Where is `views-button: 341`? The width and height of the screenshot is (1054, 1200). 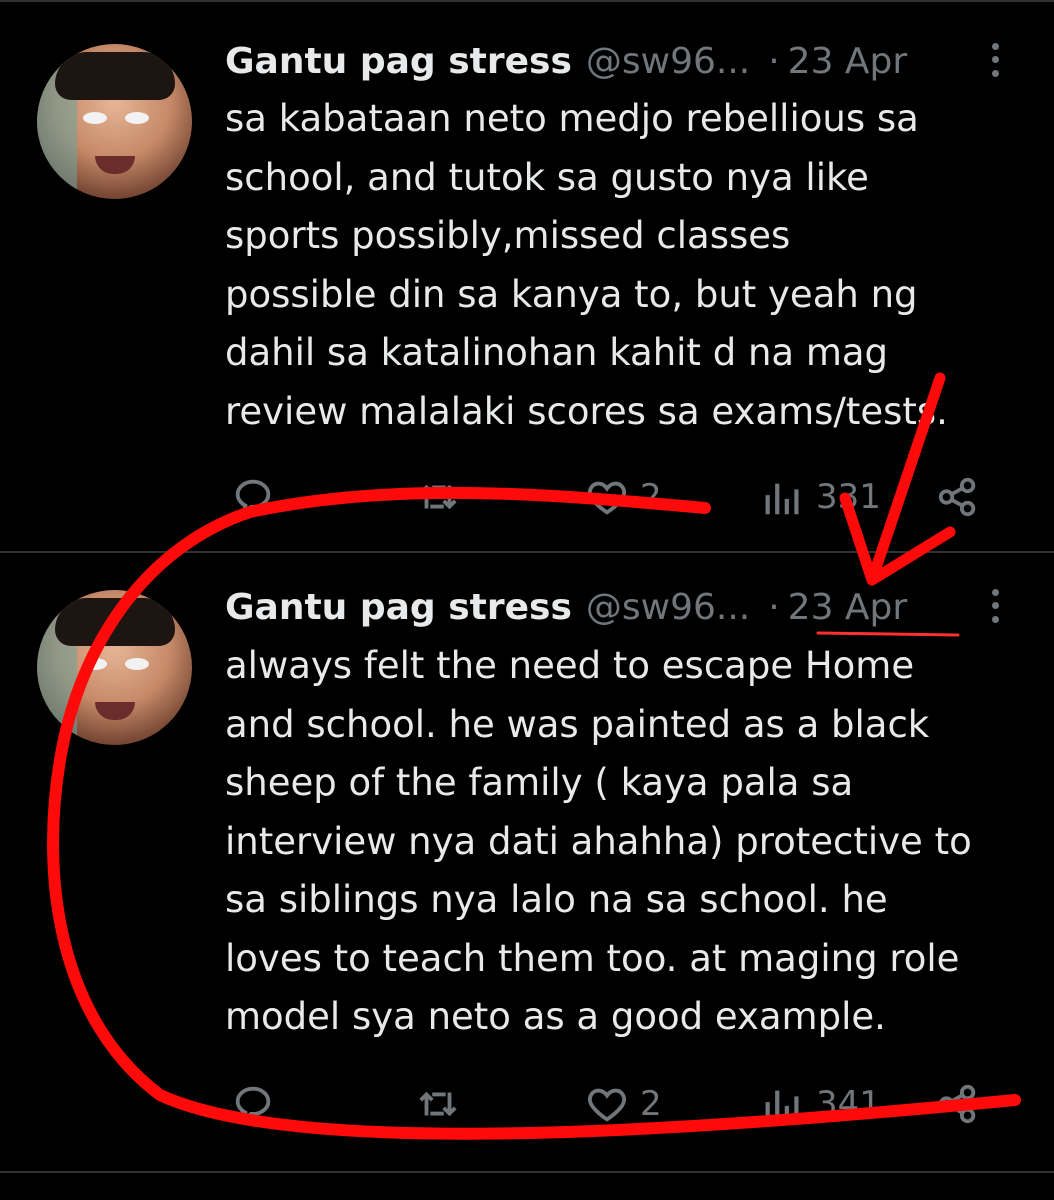
views-button: 341 is located at coordinates (820, 1104).